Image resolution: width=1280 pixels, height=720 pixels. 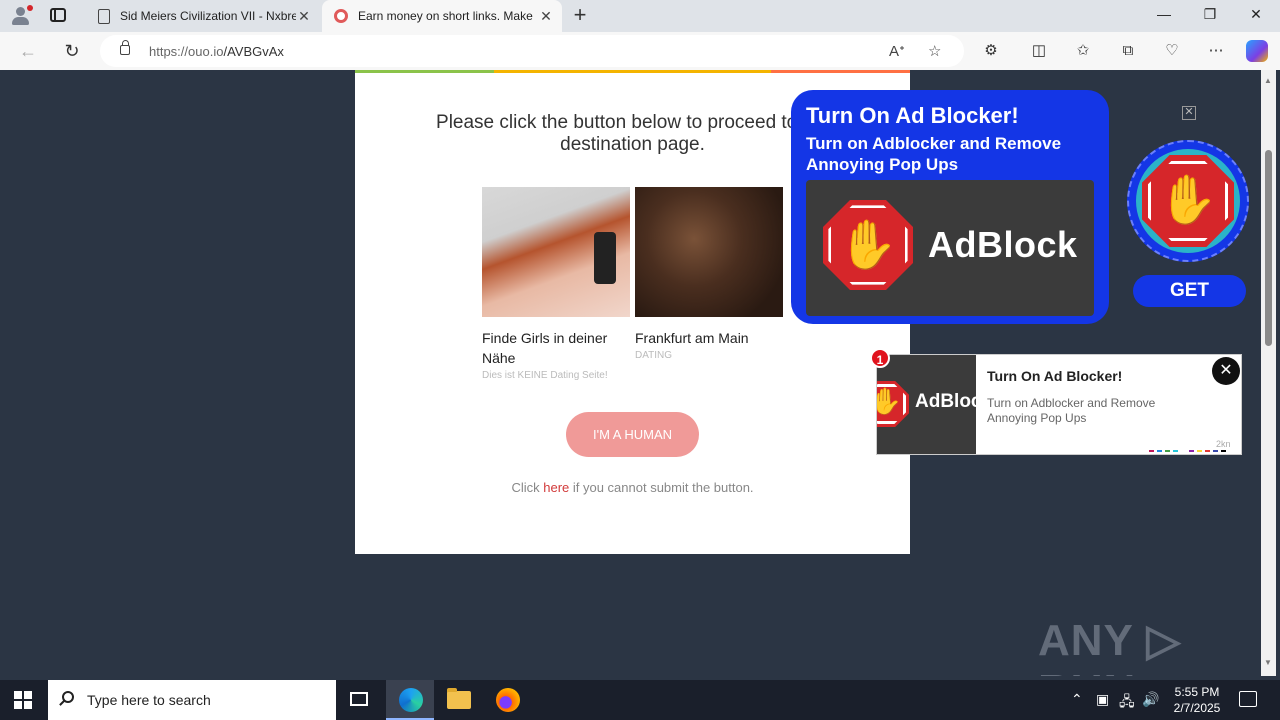 I want to click on minimize-button: —, so click(x=1164, y=14).